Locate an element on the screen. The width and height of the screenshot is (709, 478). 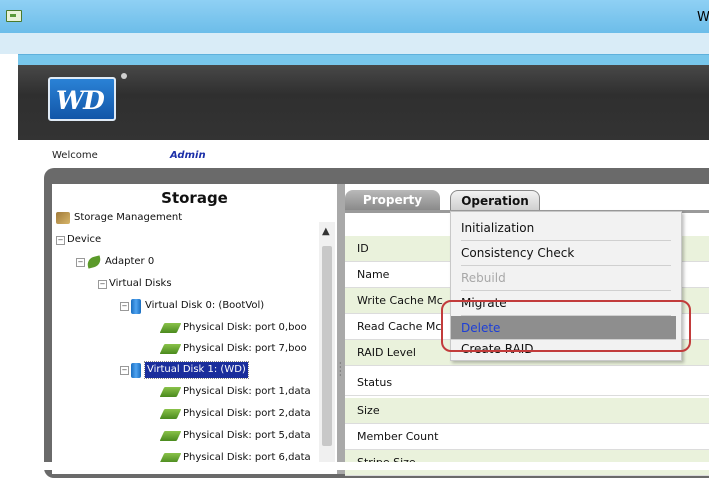
property-row: Size is located at coordinates (527, 411).